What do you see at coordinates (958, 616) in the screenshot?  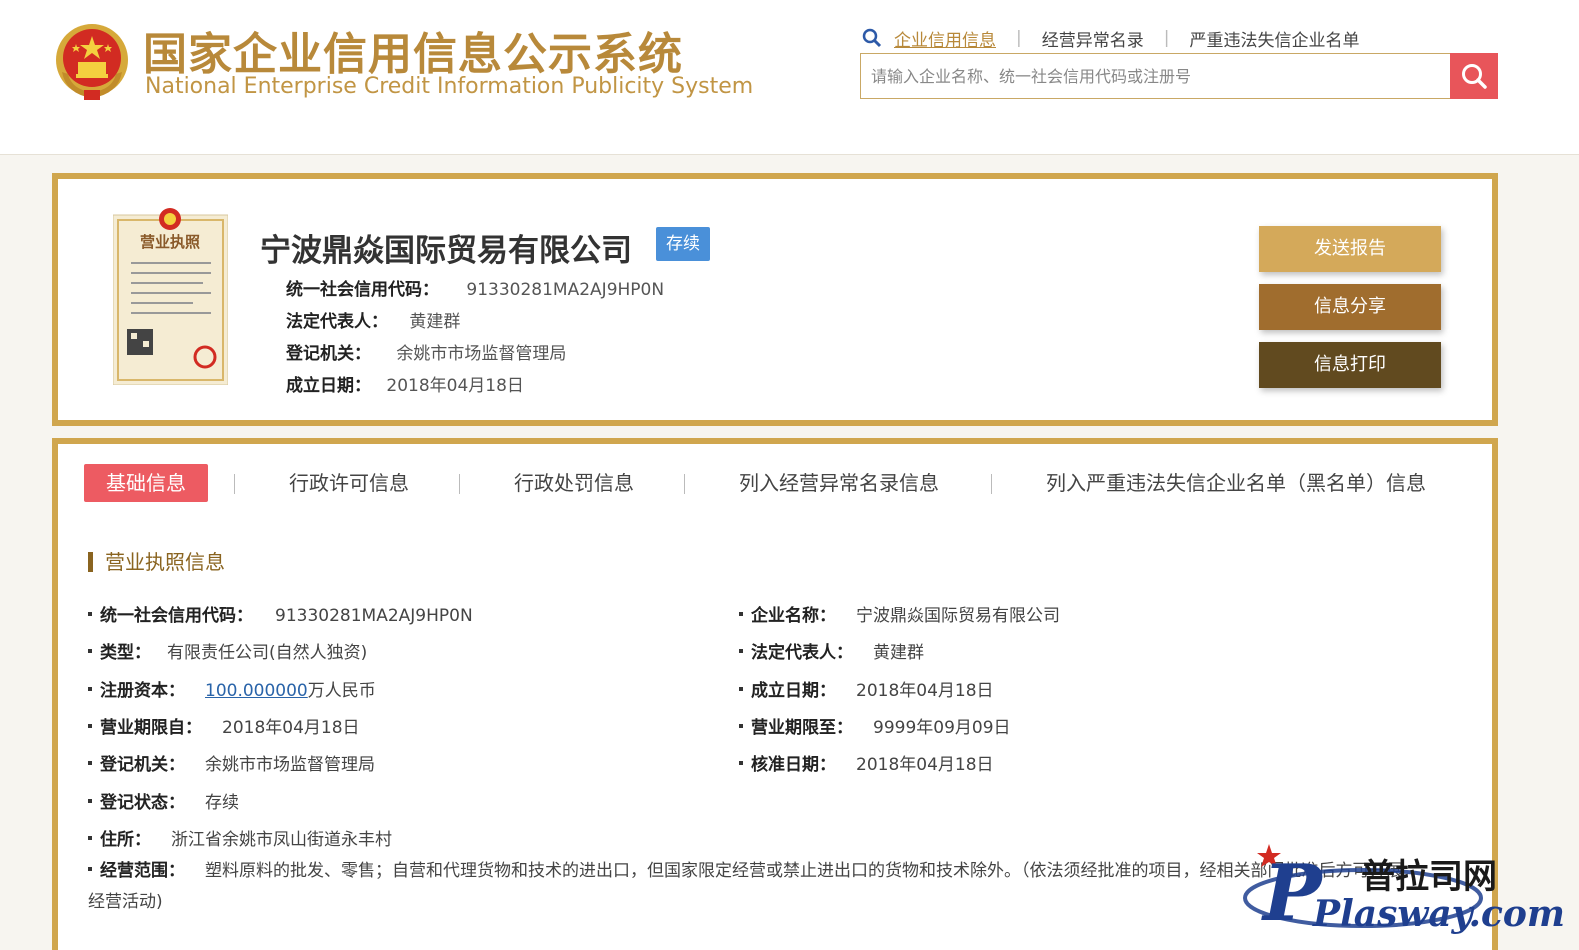 I see `field-value: 宁波鼎焱国际贸易有限公司` at bounding box center [958, 616].